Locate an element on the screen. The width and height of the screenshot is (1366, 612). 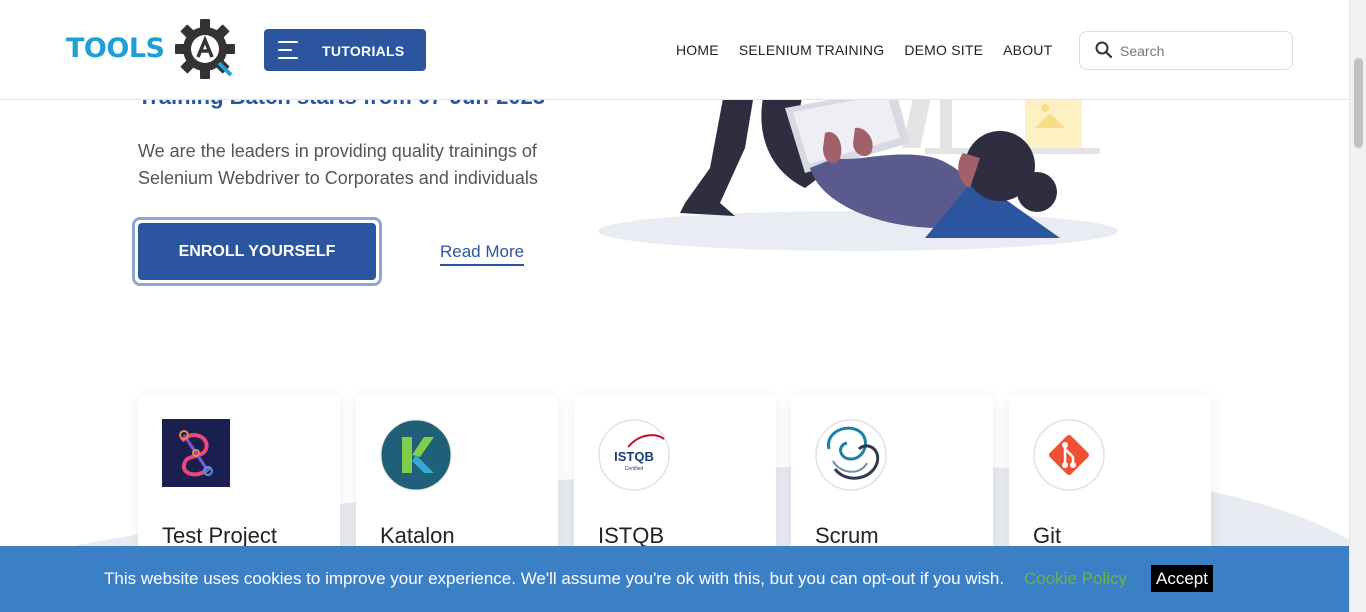
katalon-logo-icon is located at coordinates (416, 455).